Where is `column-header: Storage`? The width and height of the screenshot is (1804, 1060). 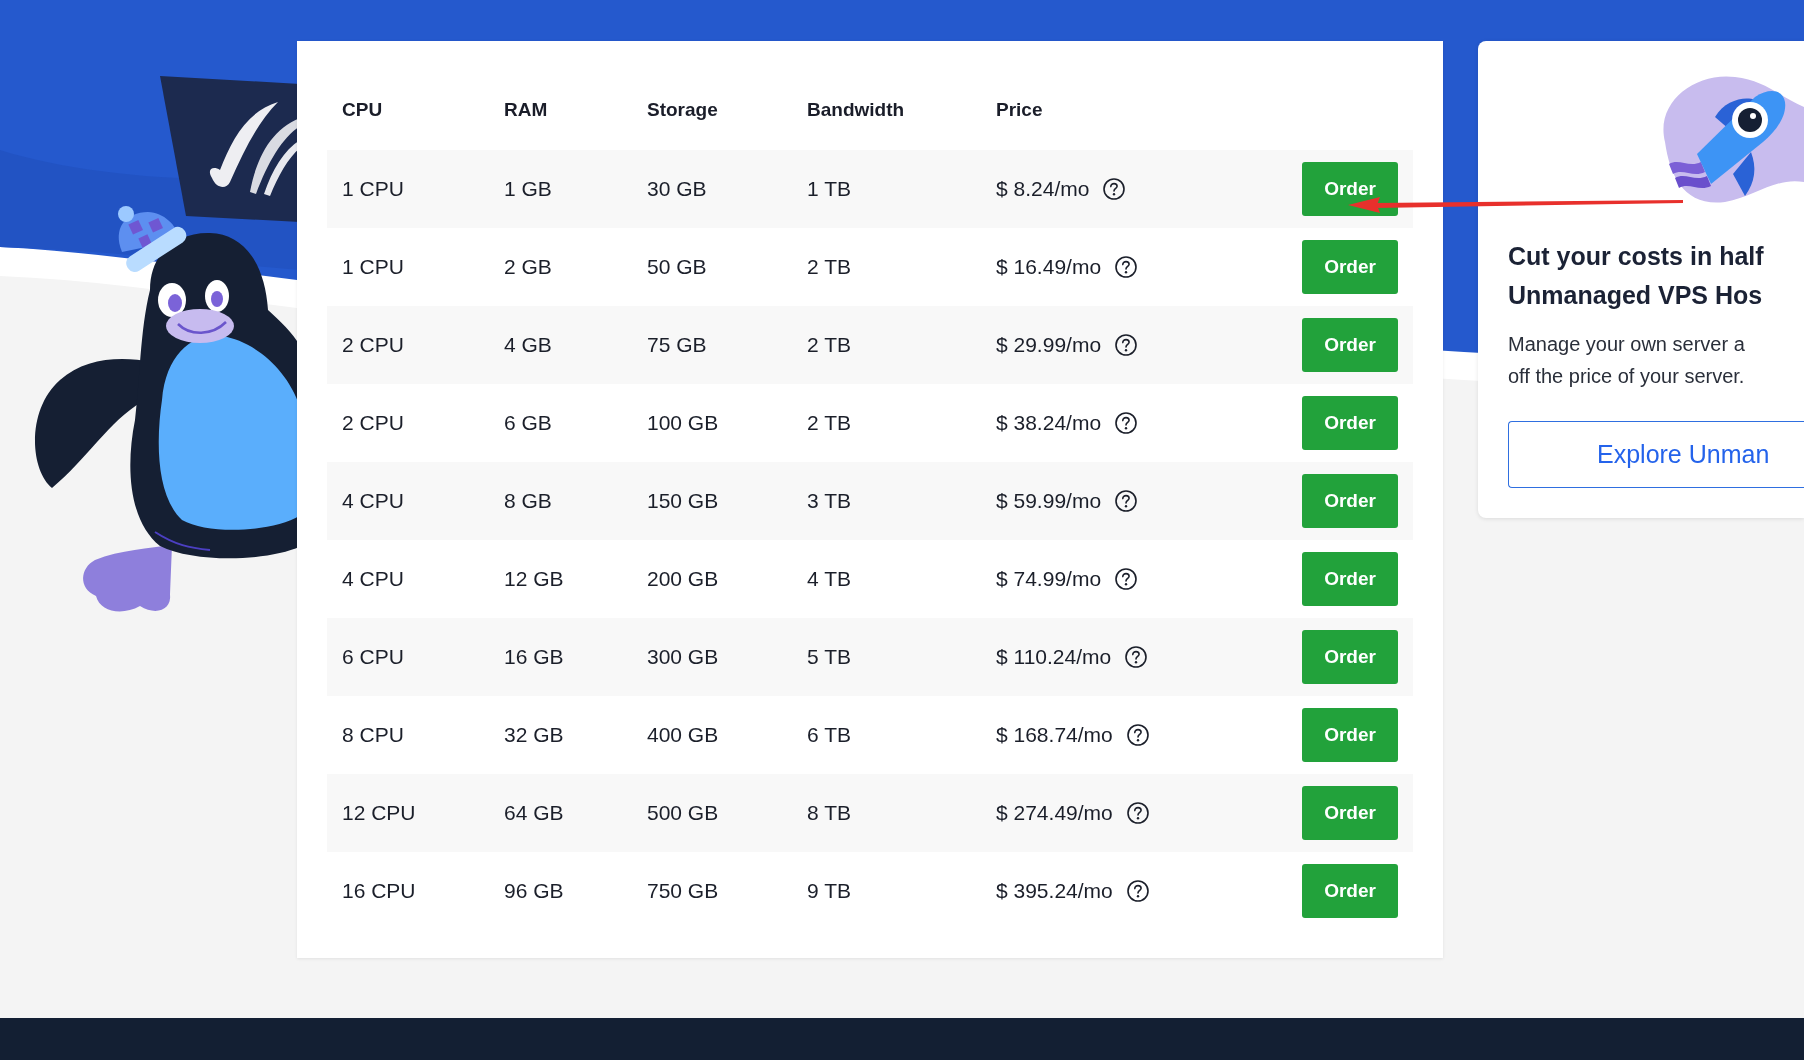 column-header: Storage is located at coordinates (682, 110).